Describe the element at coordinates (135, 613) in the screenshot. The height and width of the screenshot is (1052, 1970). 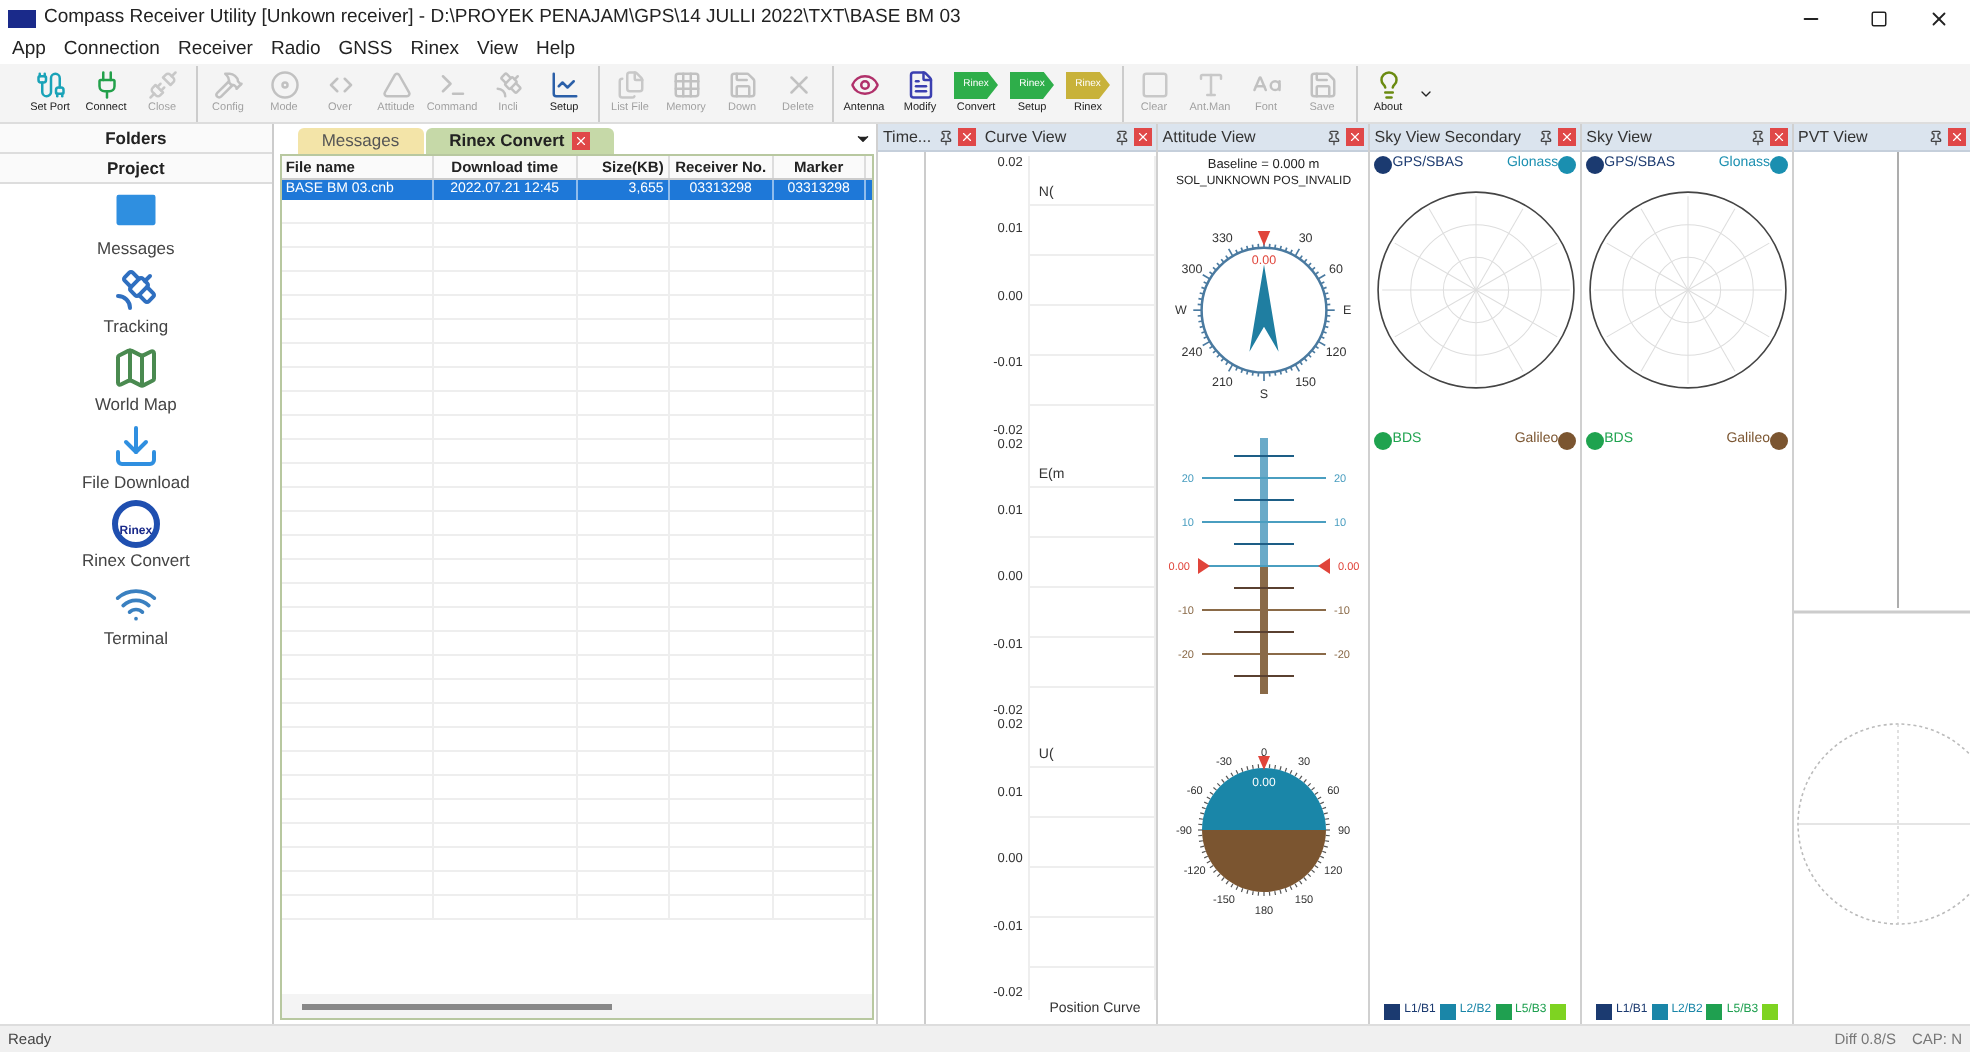
I see `sidebar-item: Terminal` at that location.